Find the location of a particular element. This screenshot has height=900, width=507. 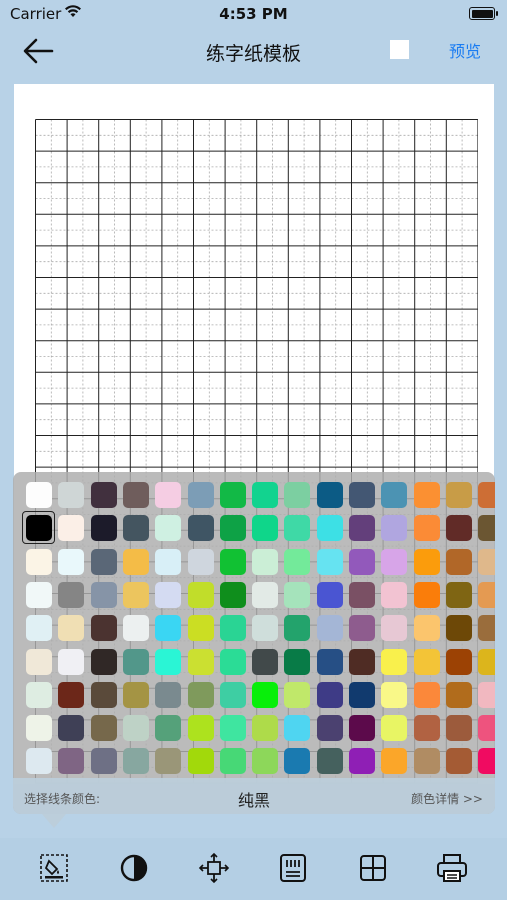

resize-icon is located at coordinates (214, 868).